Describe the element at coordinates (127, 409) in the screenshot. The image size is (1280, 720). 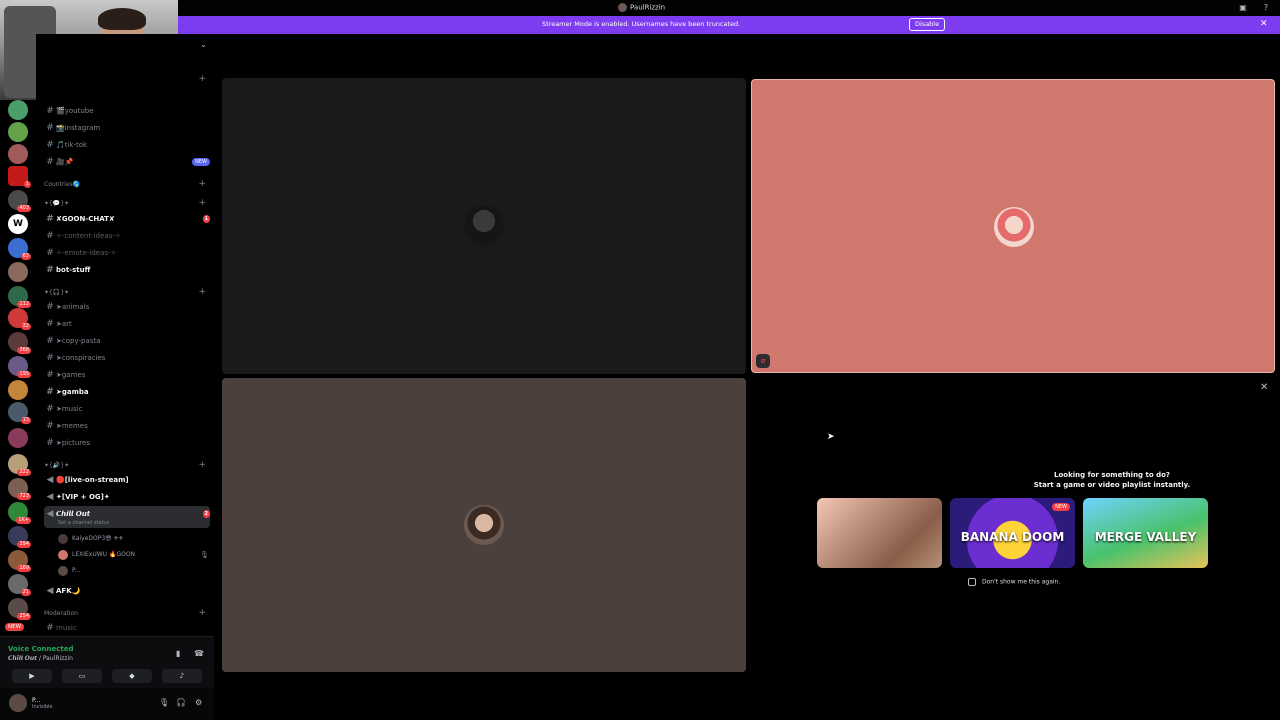
I see `channel-music: # ➤music` at that location.